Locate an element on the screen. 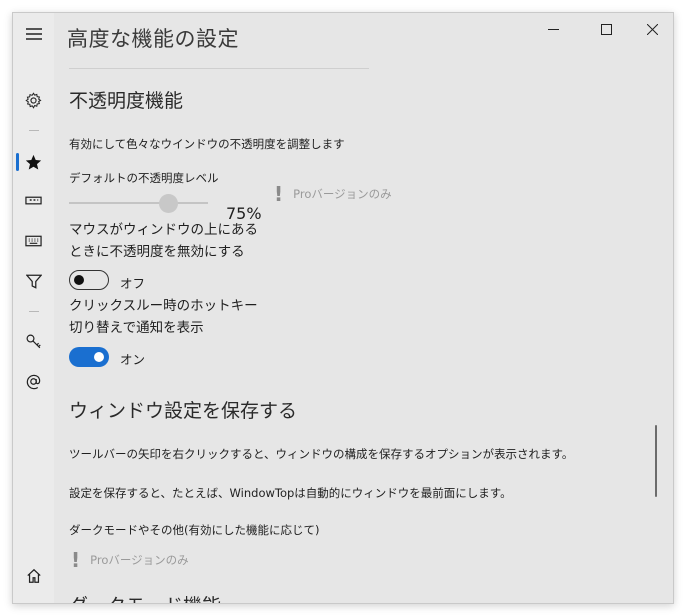 The height and width of the screenshot is (616, 686). opacity-slider-thumb is located at coordinates (168, 203).